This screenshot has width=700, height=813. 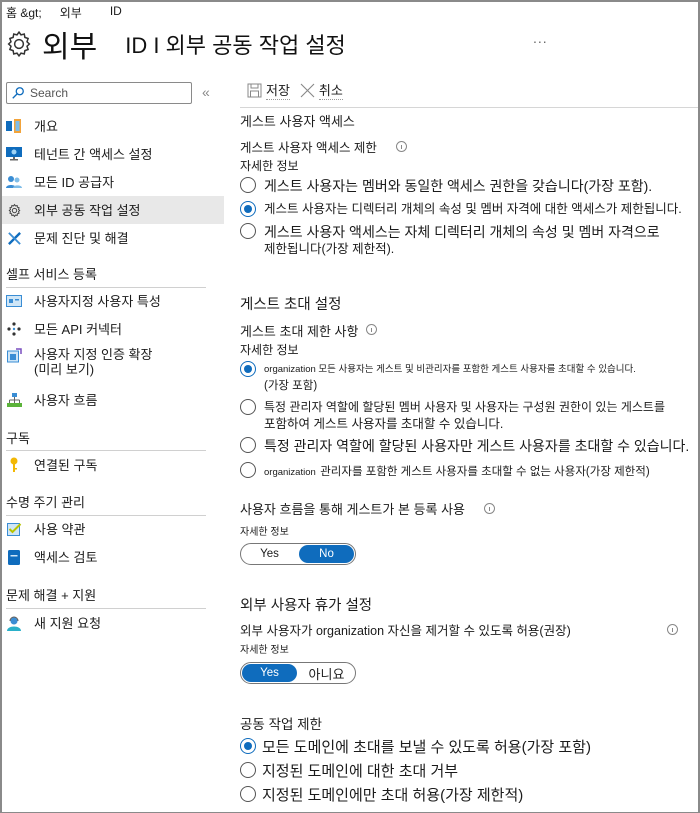 I want to click on breadcrumb: 홈 &gt; 외부 ID, so click(x=64, y=12).